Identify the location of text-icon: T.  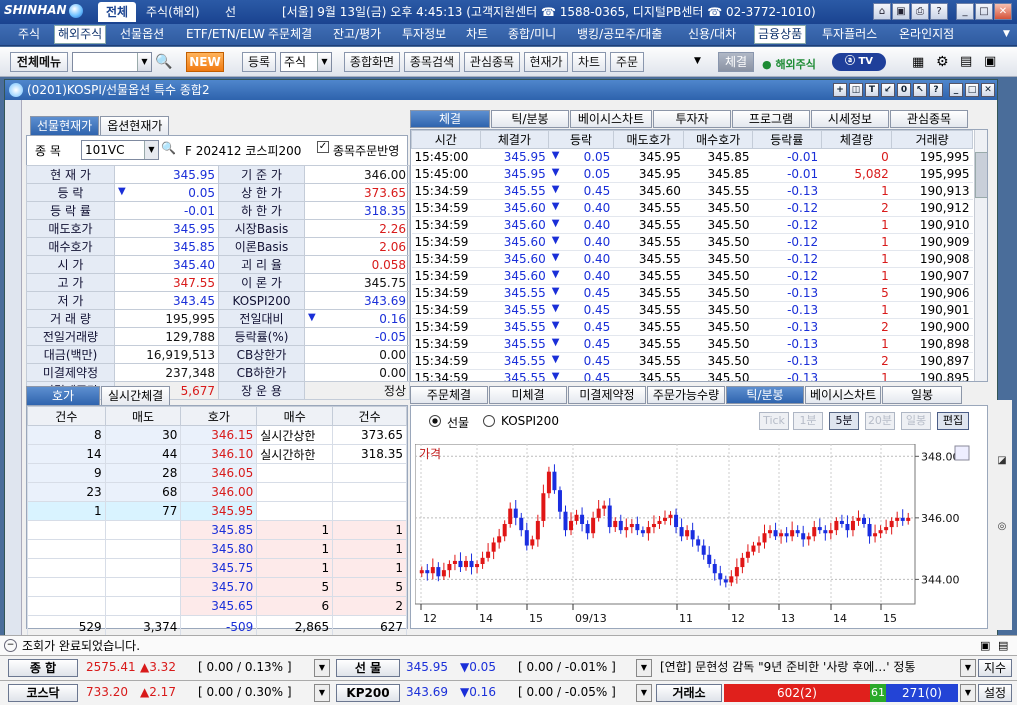
(872, 90).